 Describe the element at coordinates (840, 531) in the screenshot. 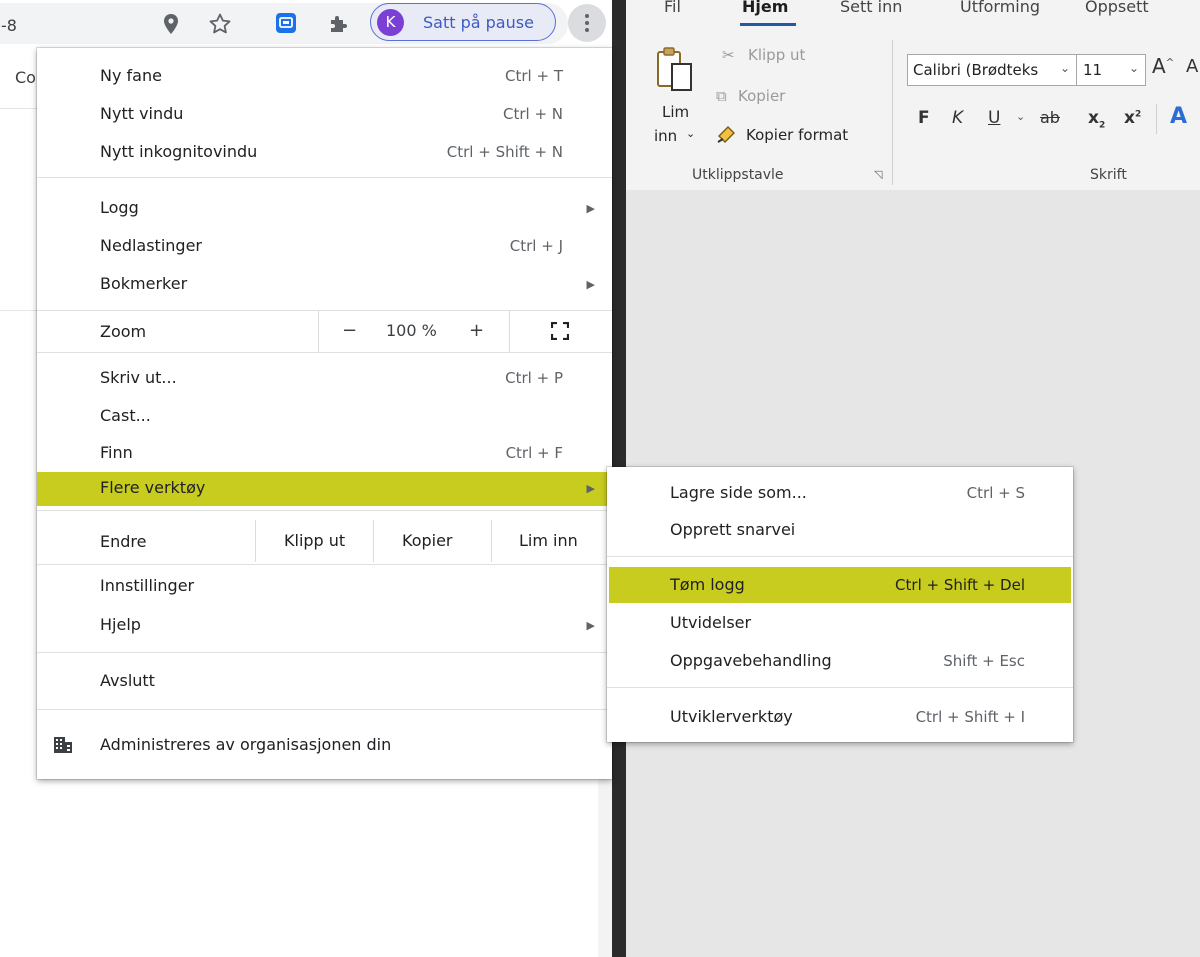

I see `submenu-item-create-shortcut: Opprett snarvei` at that location.